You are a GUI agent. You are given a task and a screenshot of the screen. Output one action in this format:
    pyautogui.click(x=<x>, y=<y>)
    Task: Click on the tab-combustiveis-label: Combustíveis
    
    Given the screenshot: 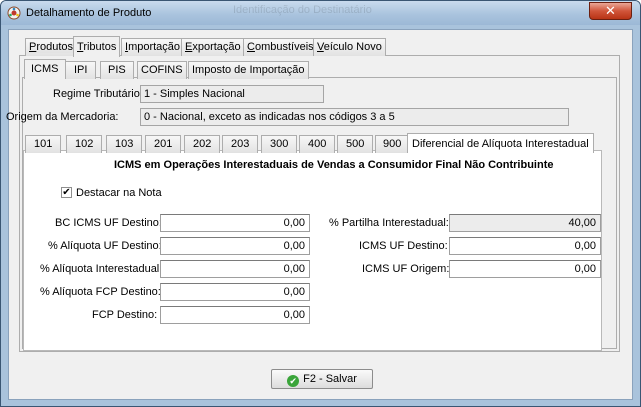 What is the action you would take?
    pyautogui.click(x=280, y=47)
    